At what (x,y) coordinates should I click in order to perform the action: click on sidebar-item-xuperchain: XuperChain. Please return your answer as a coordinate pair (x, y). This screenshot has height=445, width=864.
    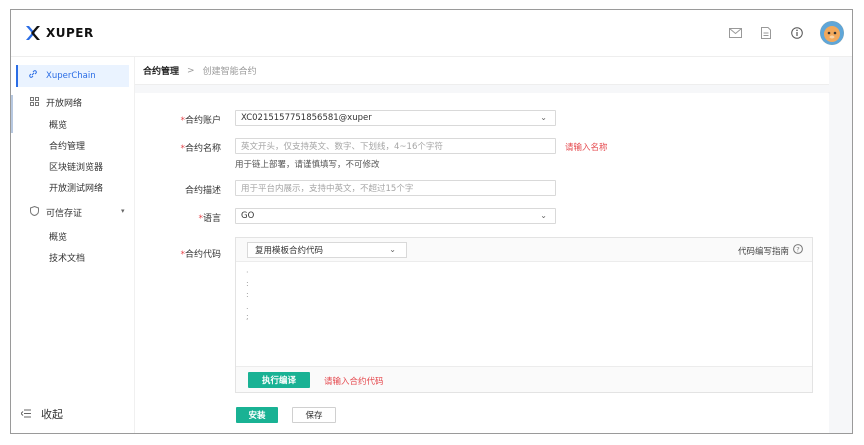
    Looking at the image, I should click on (72, 76).